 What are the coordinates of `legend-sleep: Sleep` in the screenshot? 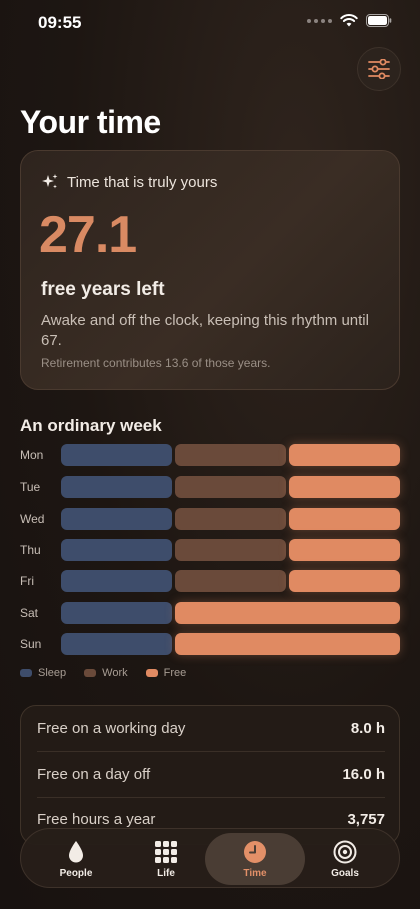 It's located at (43, 673).